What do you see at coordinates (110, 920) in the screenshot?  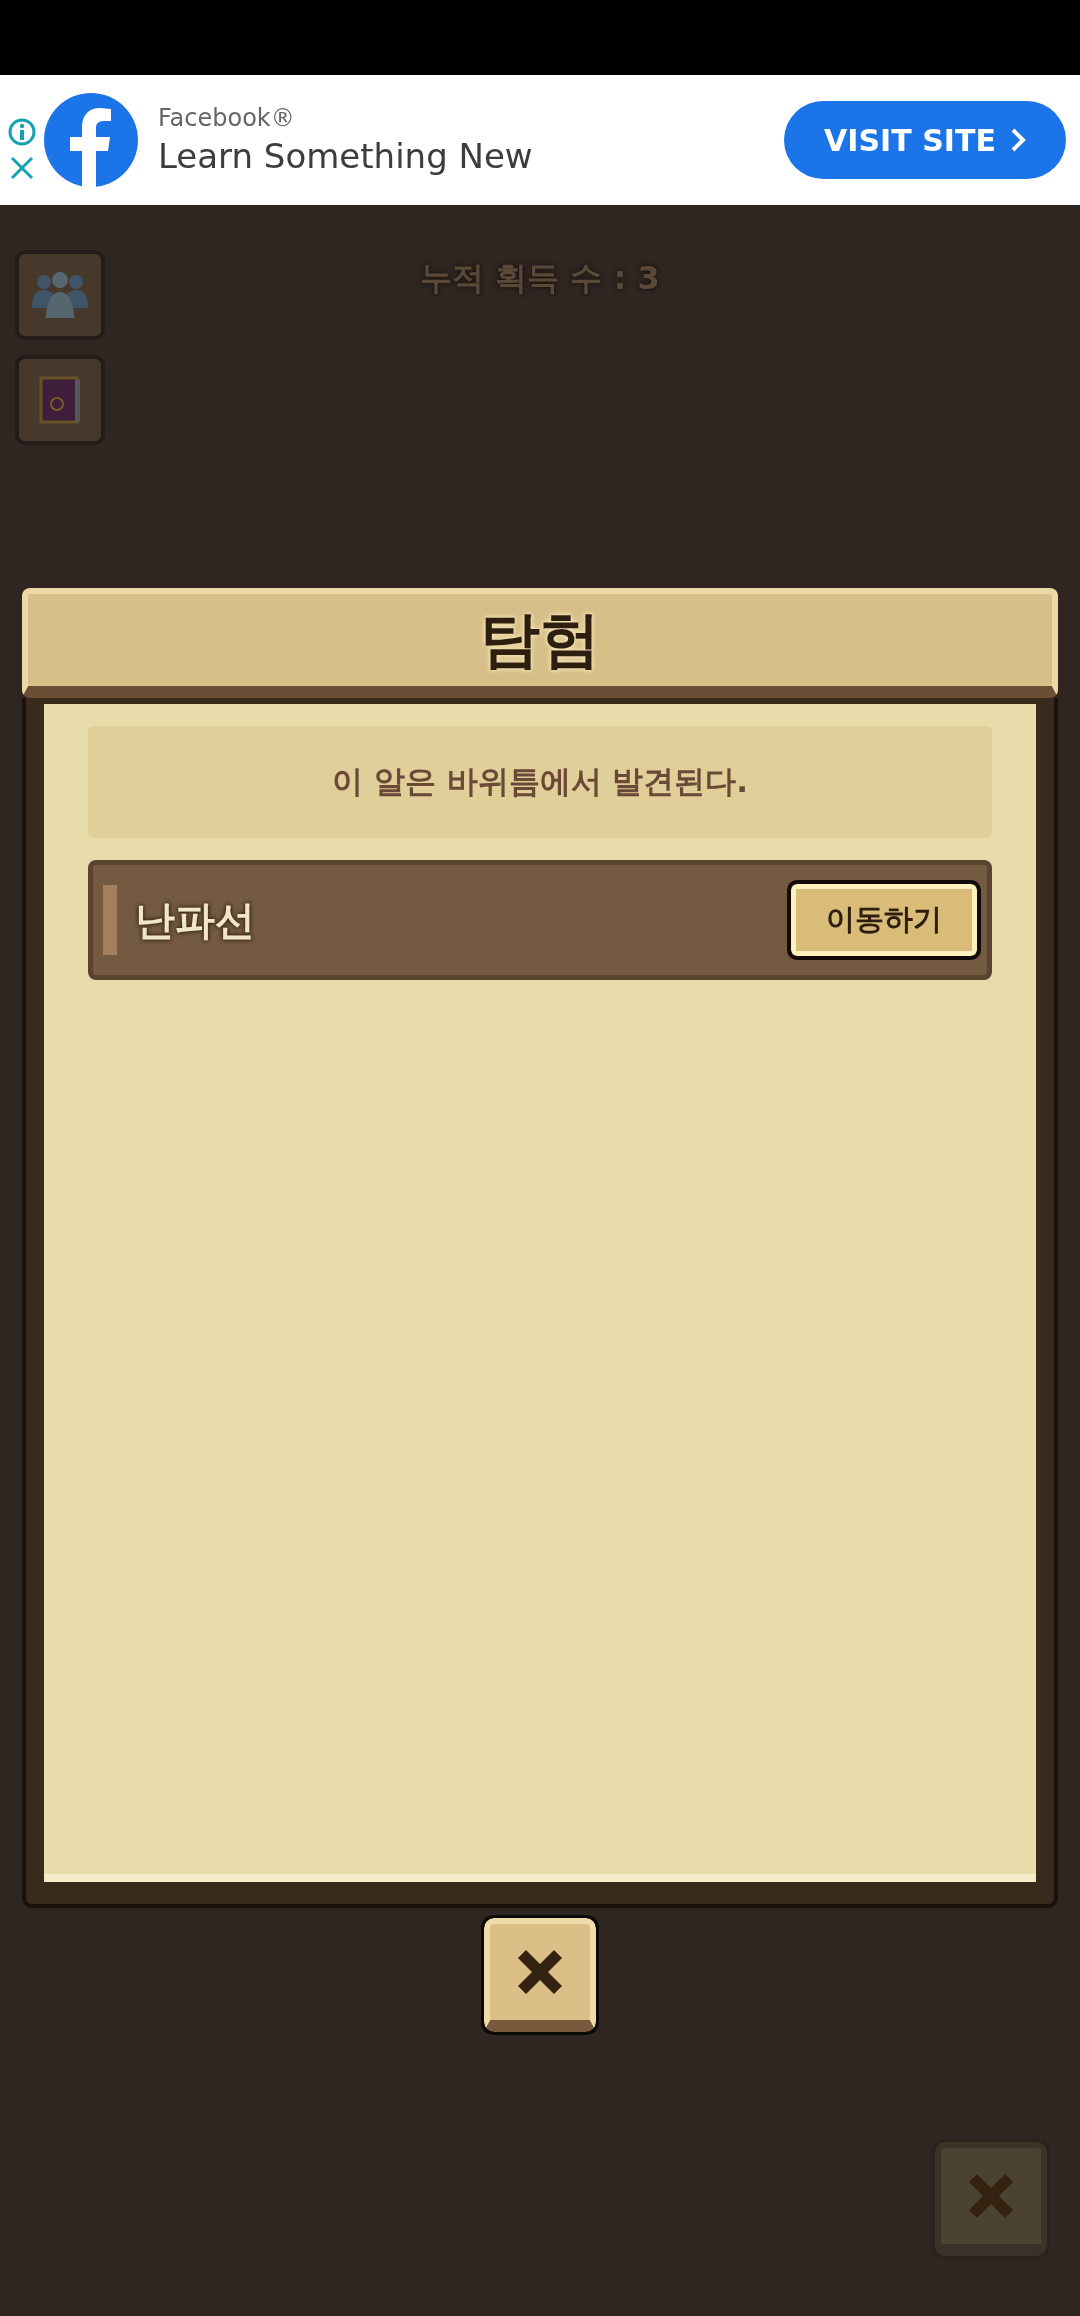 I see `row-marker` at bounding box center [110, 920].